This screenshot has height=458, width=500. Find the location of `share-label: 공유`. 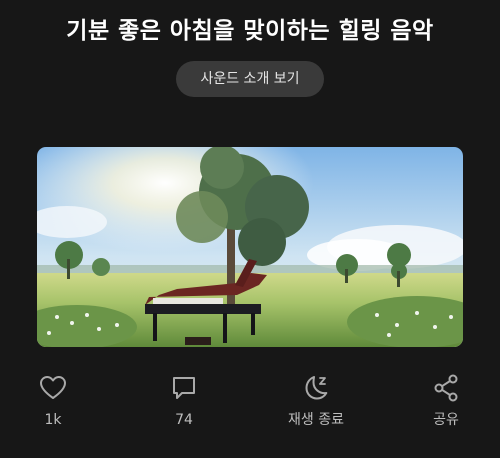

share-label: 공유 is located at coordinates (446, 420).